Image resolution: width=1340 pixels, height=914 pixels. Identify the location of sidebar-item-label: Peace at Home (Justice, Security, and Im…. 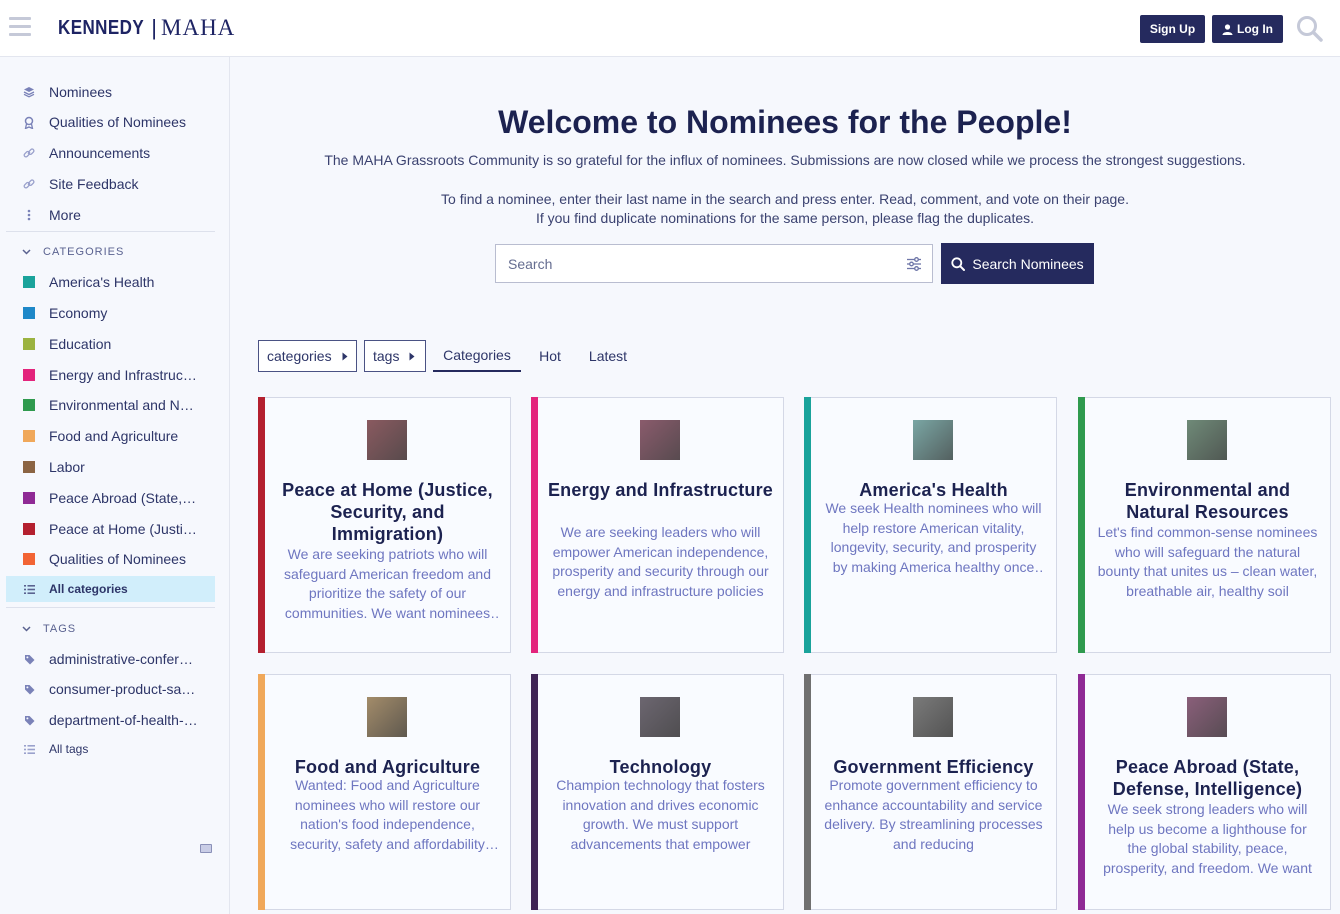
(124, 529).